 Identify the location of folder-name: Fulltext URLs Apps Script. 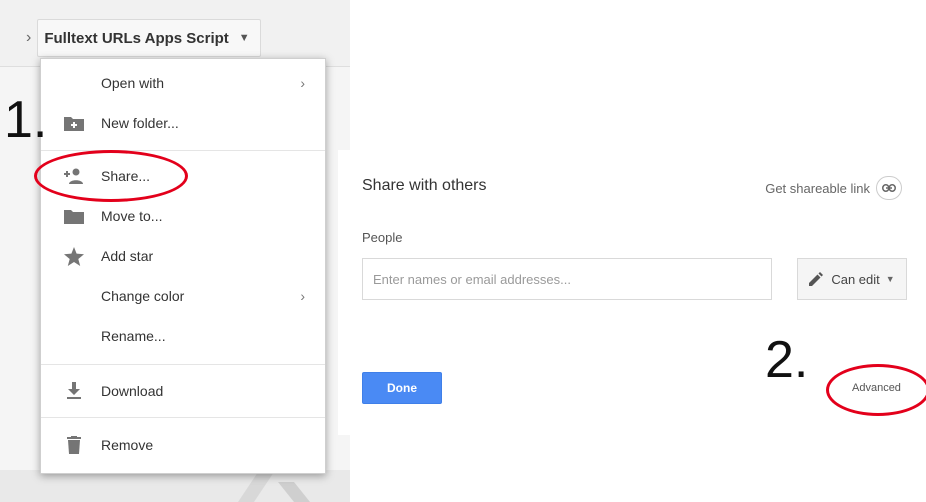
(136, 38).